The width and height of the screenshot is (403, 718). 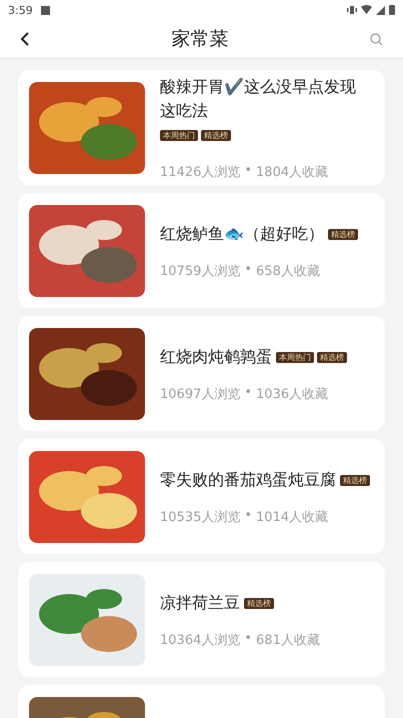 I want to click on recipe-title: 红烧鲈鱼🐟（超好吃）, so click(x=242, y=233).